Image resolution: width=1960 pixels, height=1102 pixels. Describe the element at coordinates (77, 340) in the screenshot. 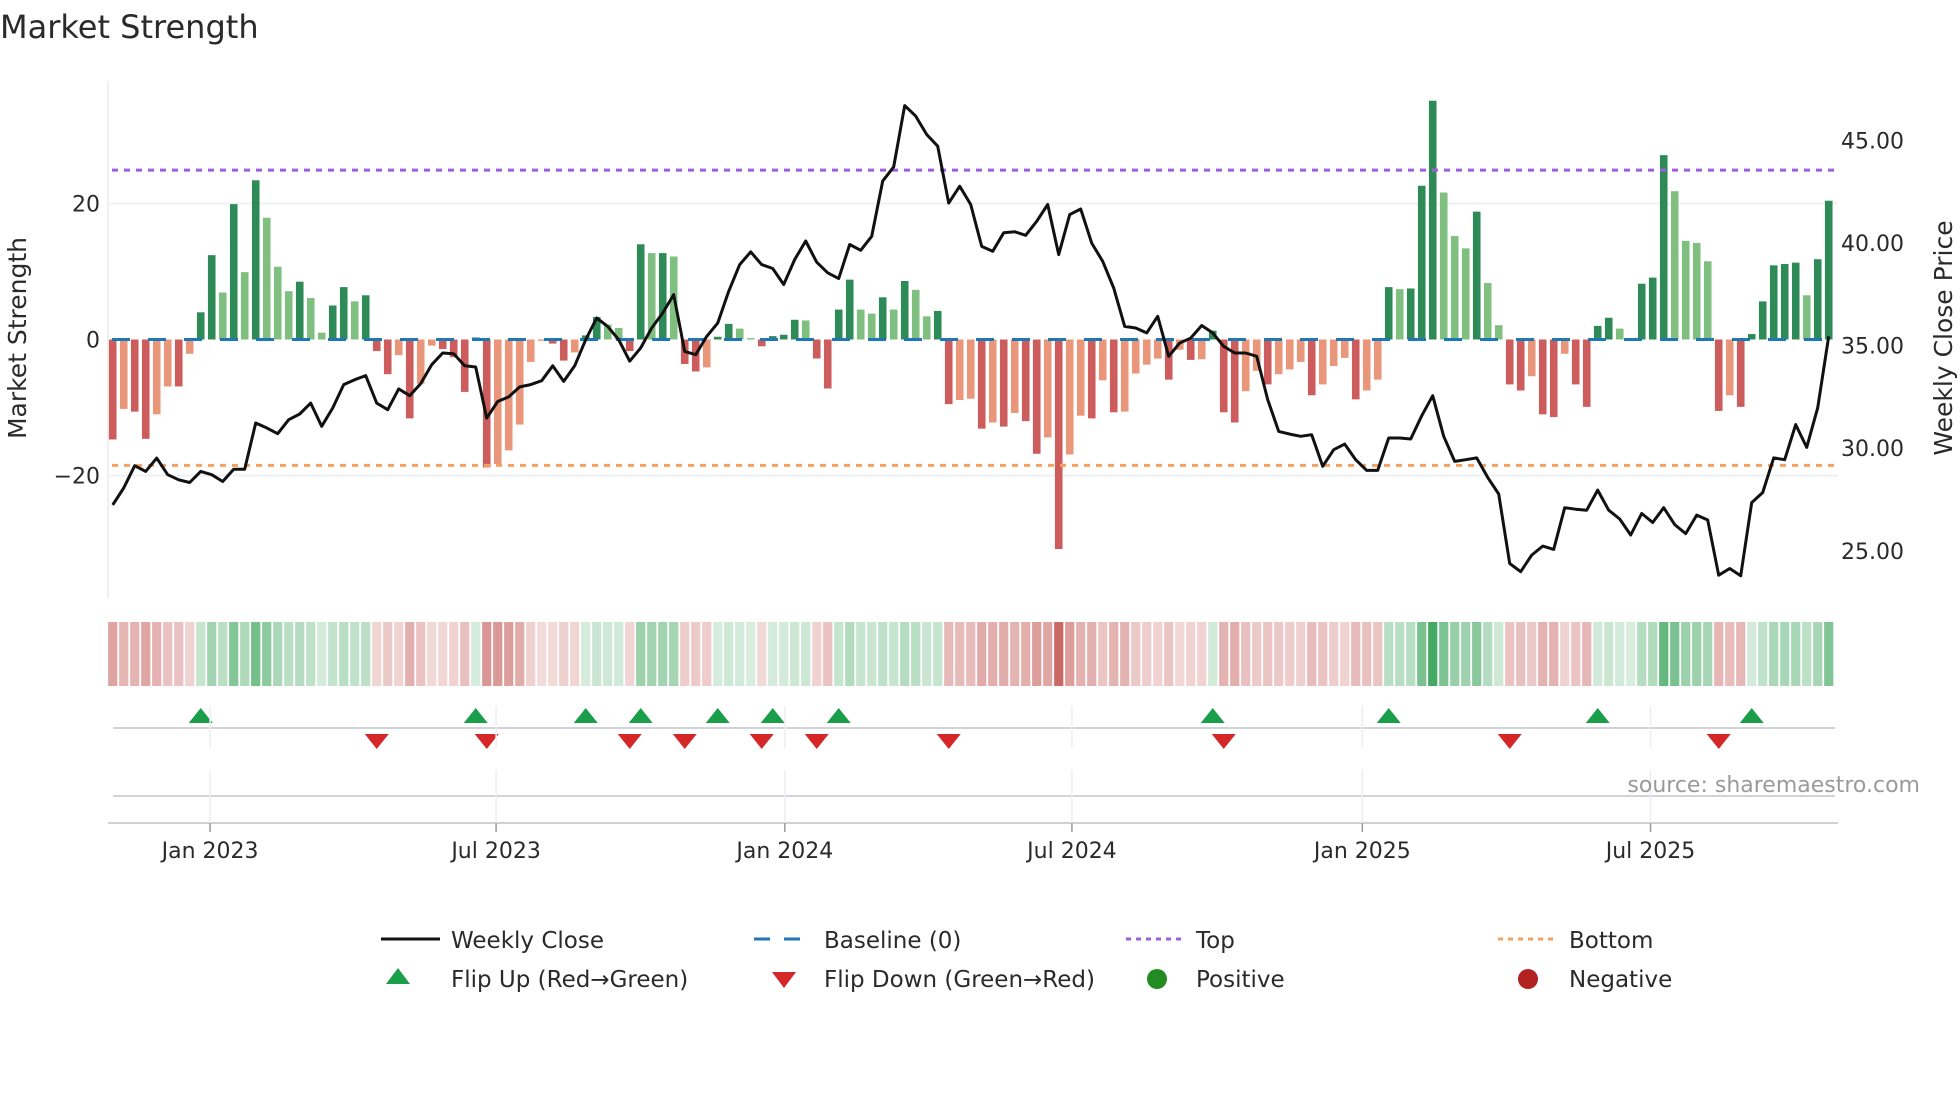

I see `left-axis-ticks: 20 0 −20` at that location.